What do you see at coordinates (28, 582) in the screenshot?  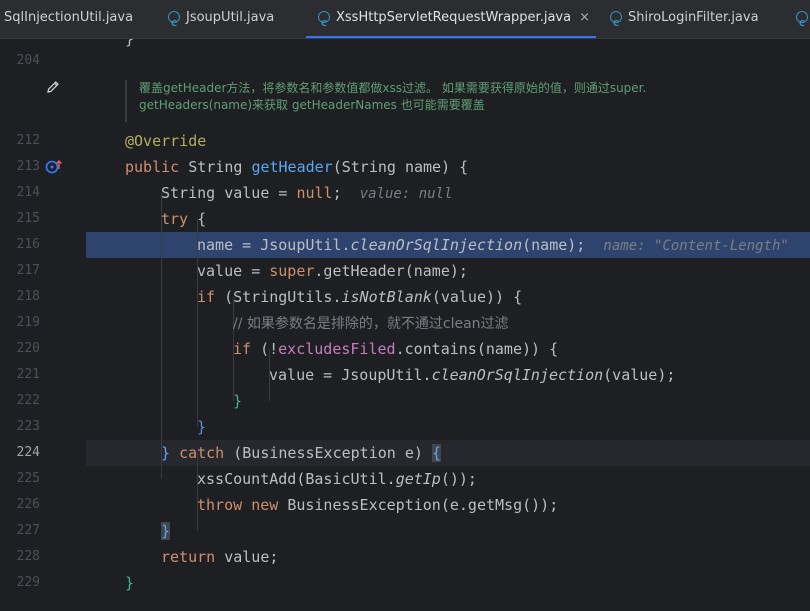 I see `line-number: 229` at bounding box center [28, 582].